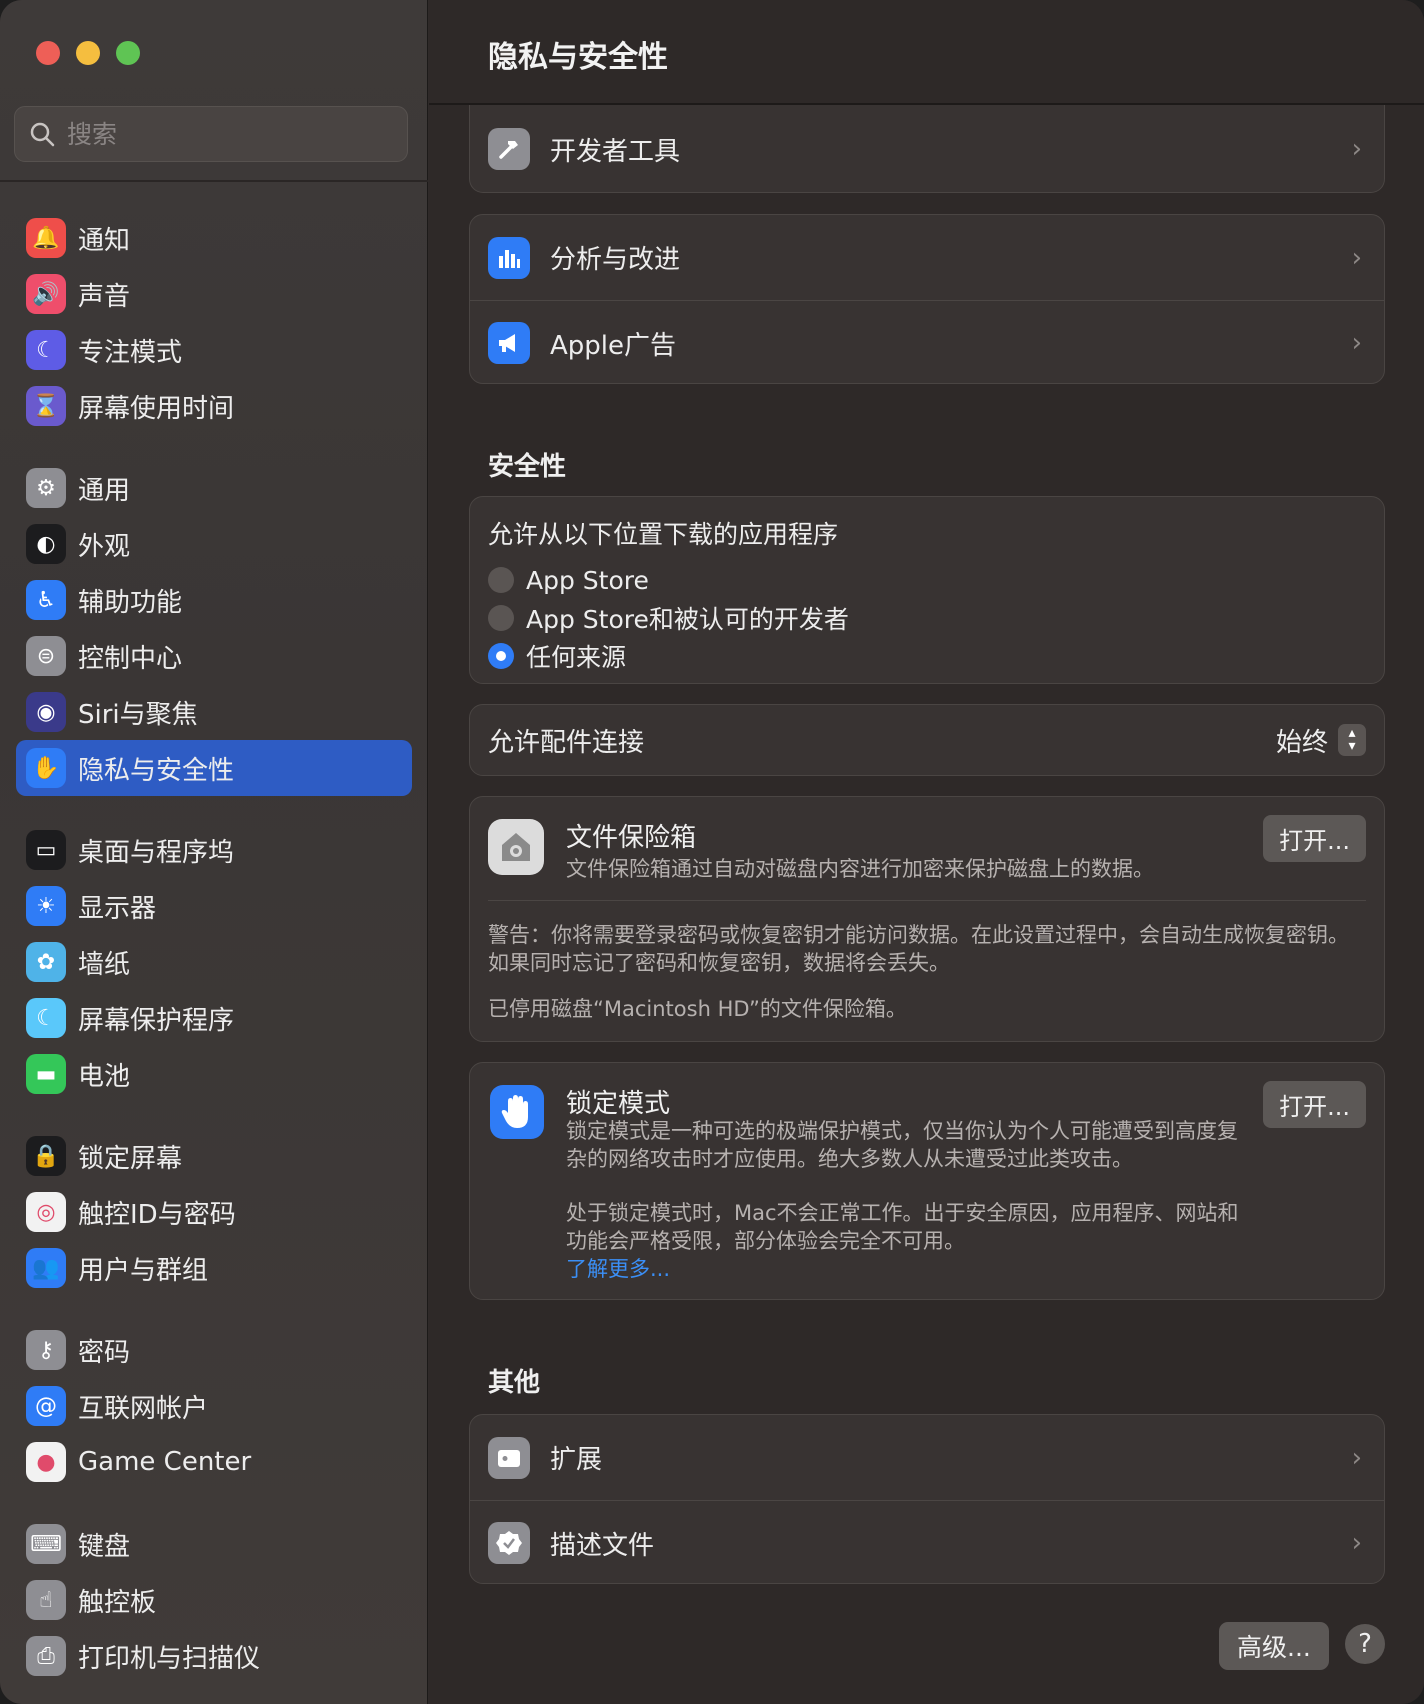 The height and width of the screenshot is (1704, 1424). What do you see at coordinates (214, 656) in the screenshot?
I see `sidebar-item: ⊜ 控制中心` at bounding box center [214, 656].